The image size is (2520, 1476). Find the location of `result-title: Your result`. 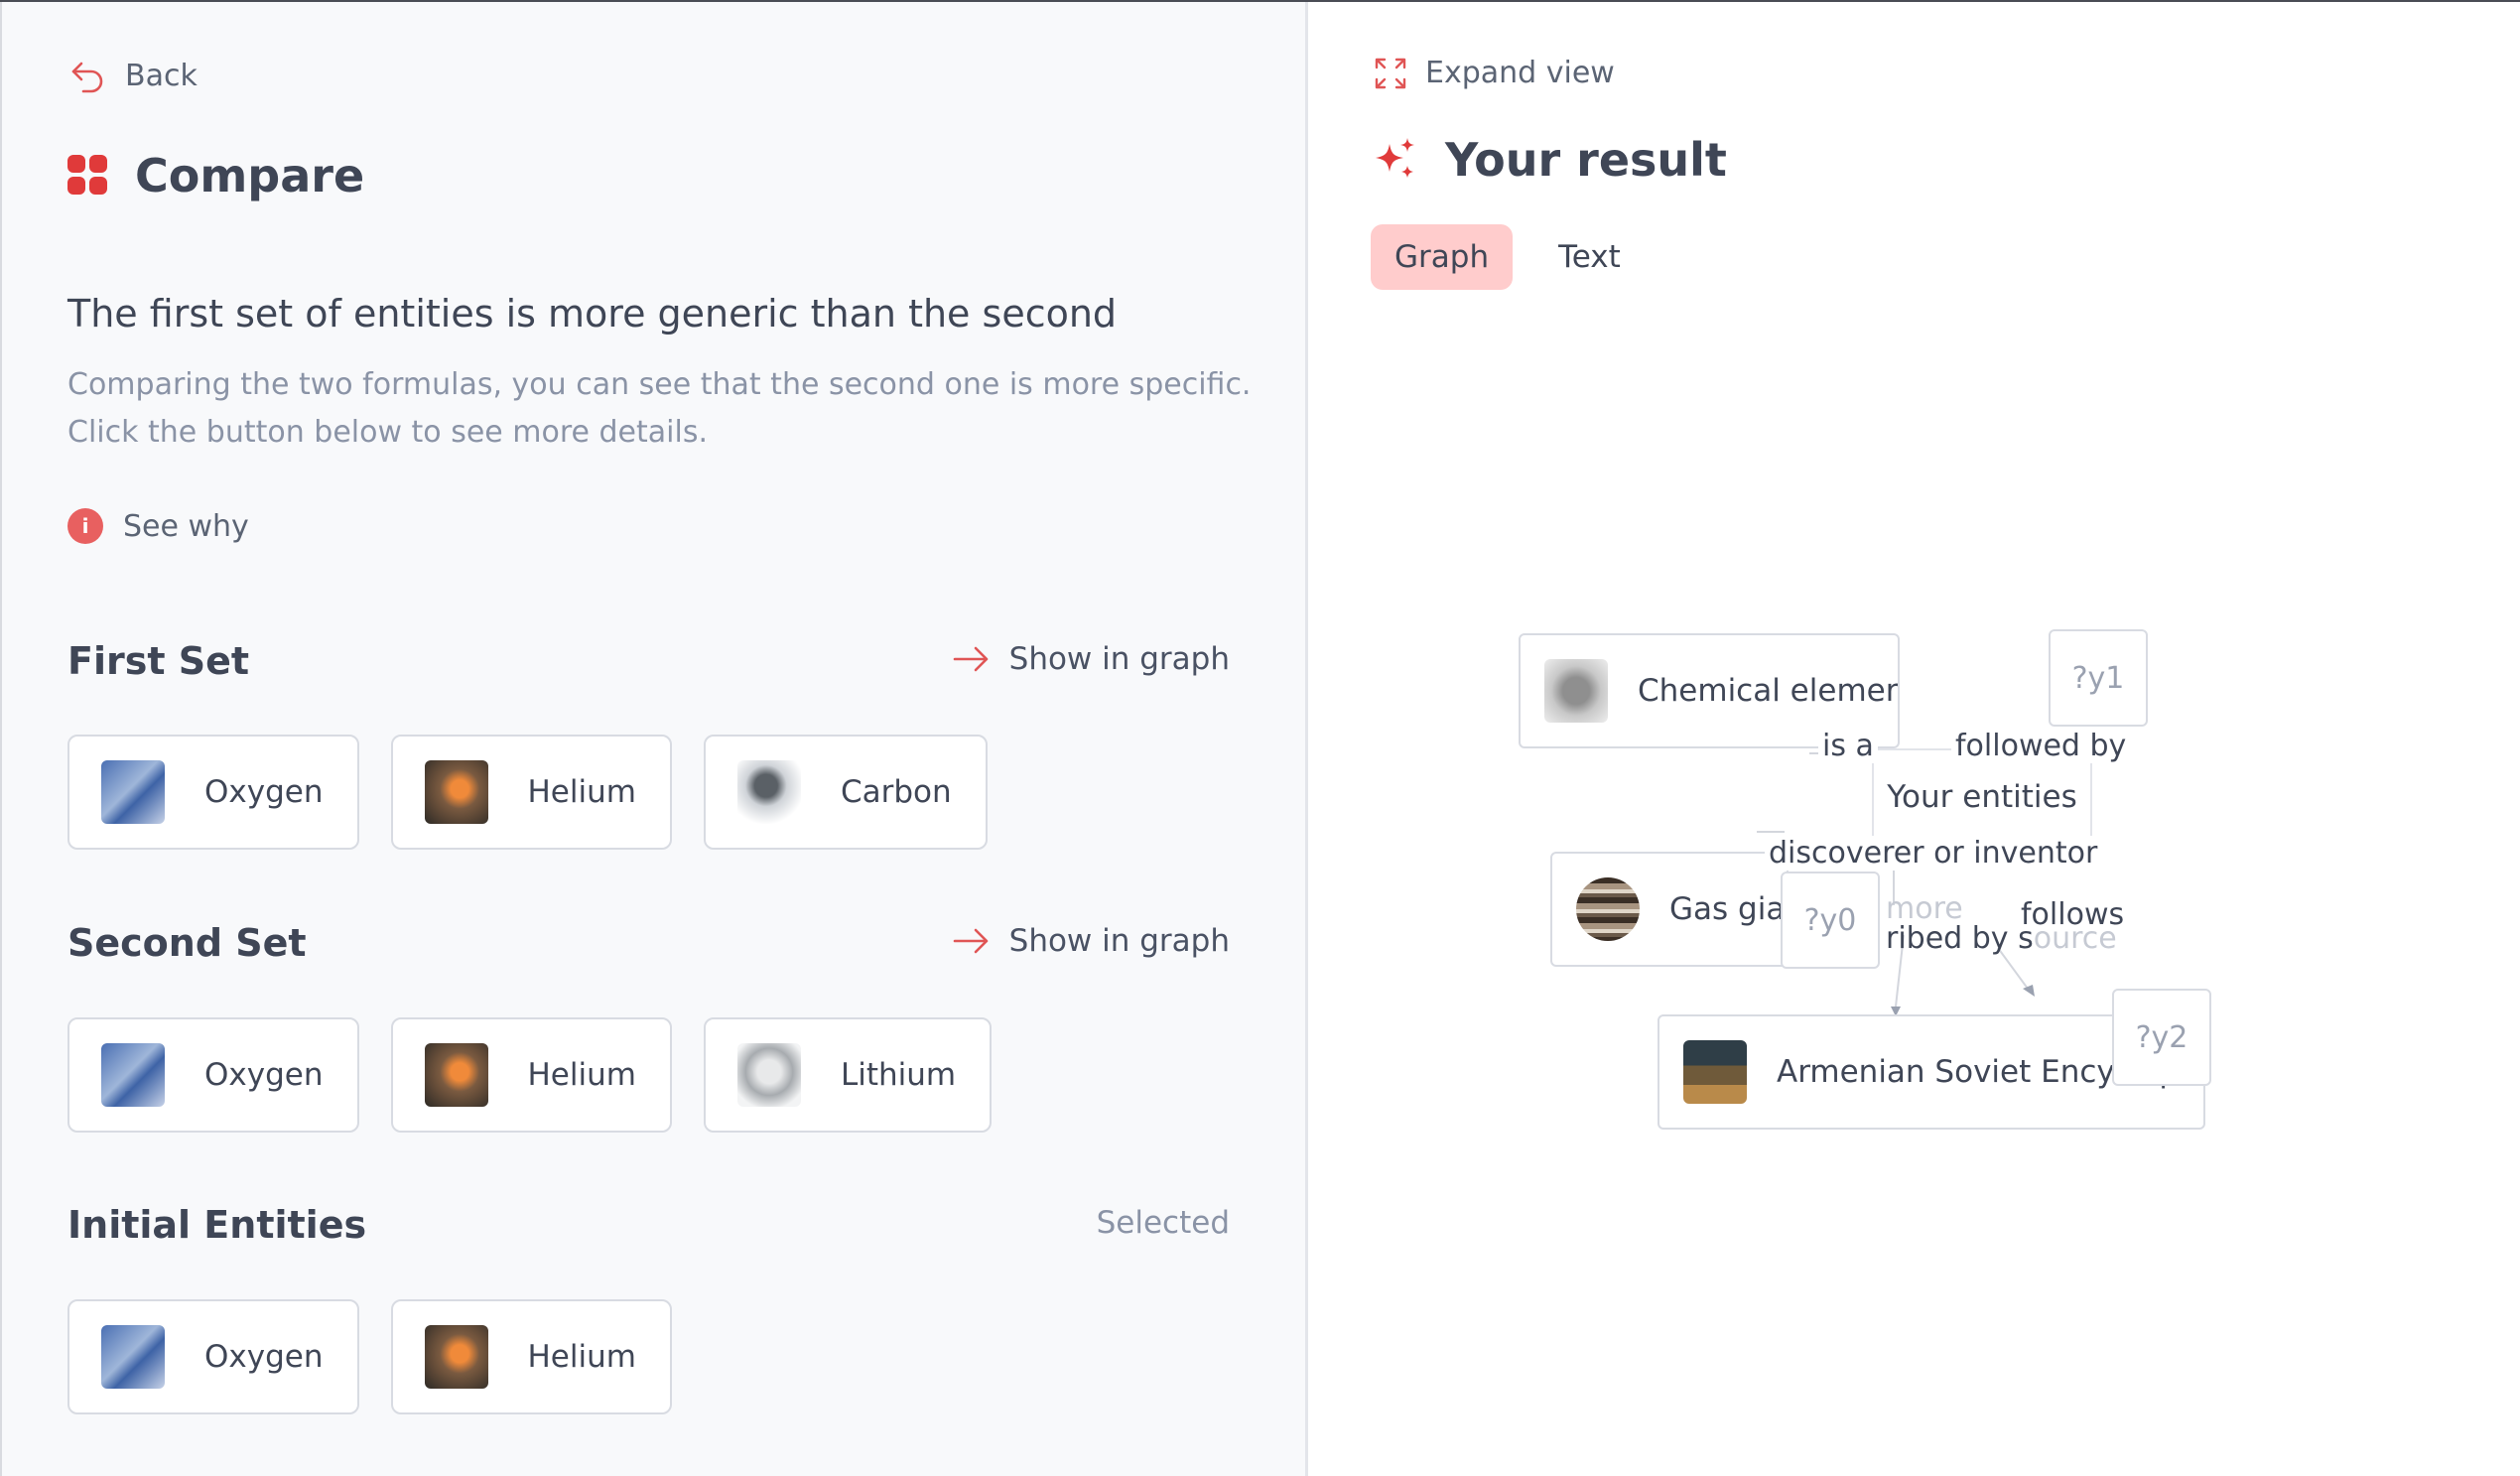

result-title: Your result is located at coordinates (1549, 160).